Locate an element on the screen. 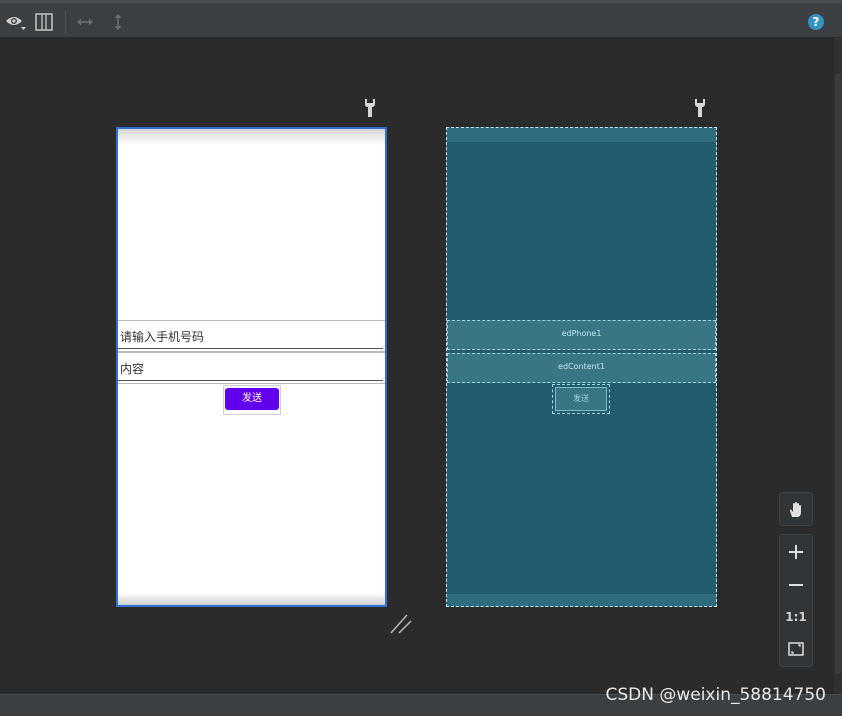 The image size is (842, 716). blueprint-phone-id: edPhone1 is located at coordinates (581, 333).